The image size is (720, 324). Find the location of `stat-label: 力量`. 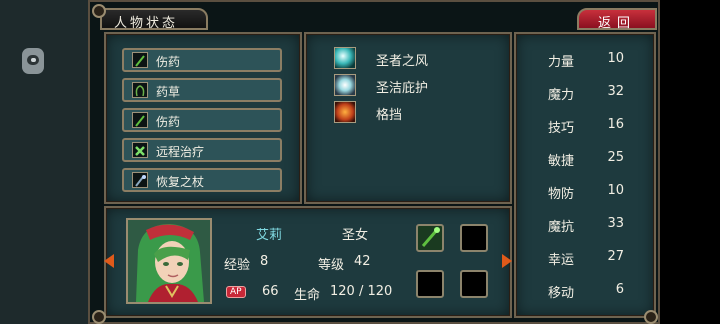

stat-label: 力量 is located at coordinates (561, 62).